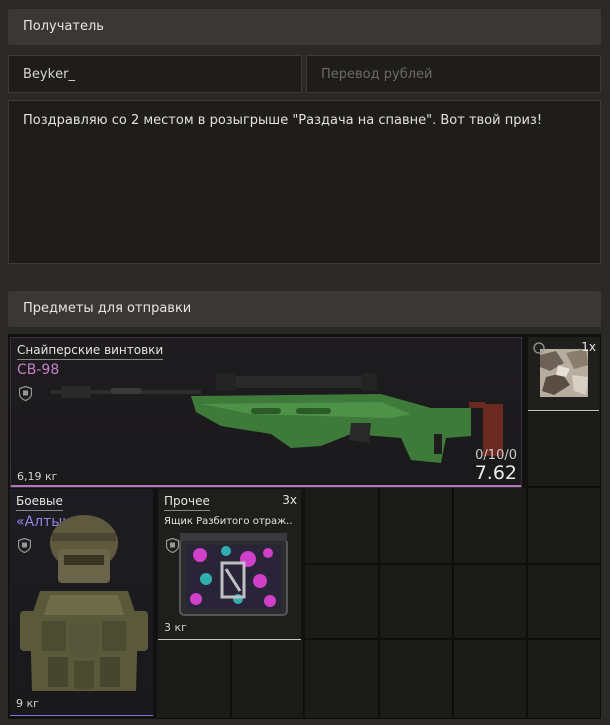 The height and width of the screenshot is (725, 610). What do you see at coordinates (289, 500) in the screenshot?
I see `item-count: 3x` at bounding box center [289, 500].